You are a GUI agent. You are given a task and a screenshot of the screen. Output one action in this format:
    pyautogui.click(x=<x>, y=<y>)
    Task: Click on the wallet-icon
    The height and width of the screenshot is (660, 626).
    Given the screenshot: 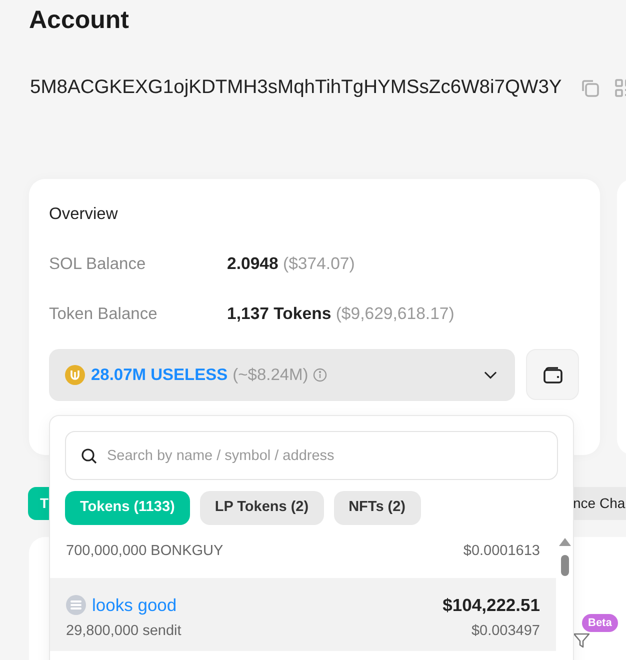 What is the action you would take?
    pyautogui.click(x=552, y=375)
    